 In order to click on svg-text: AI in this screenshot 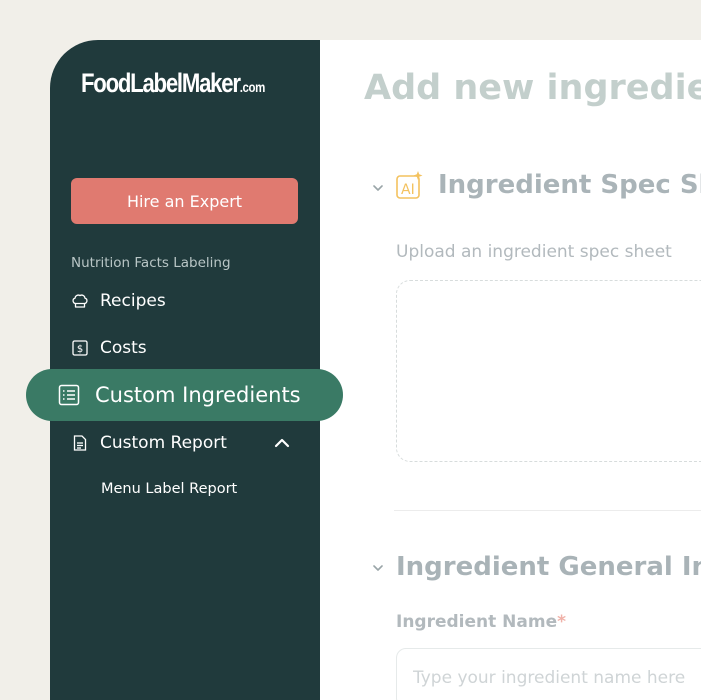, I will do `click(408, 190)`.